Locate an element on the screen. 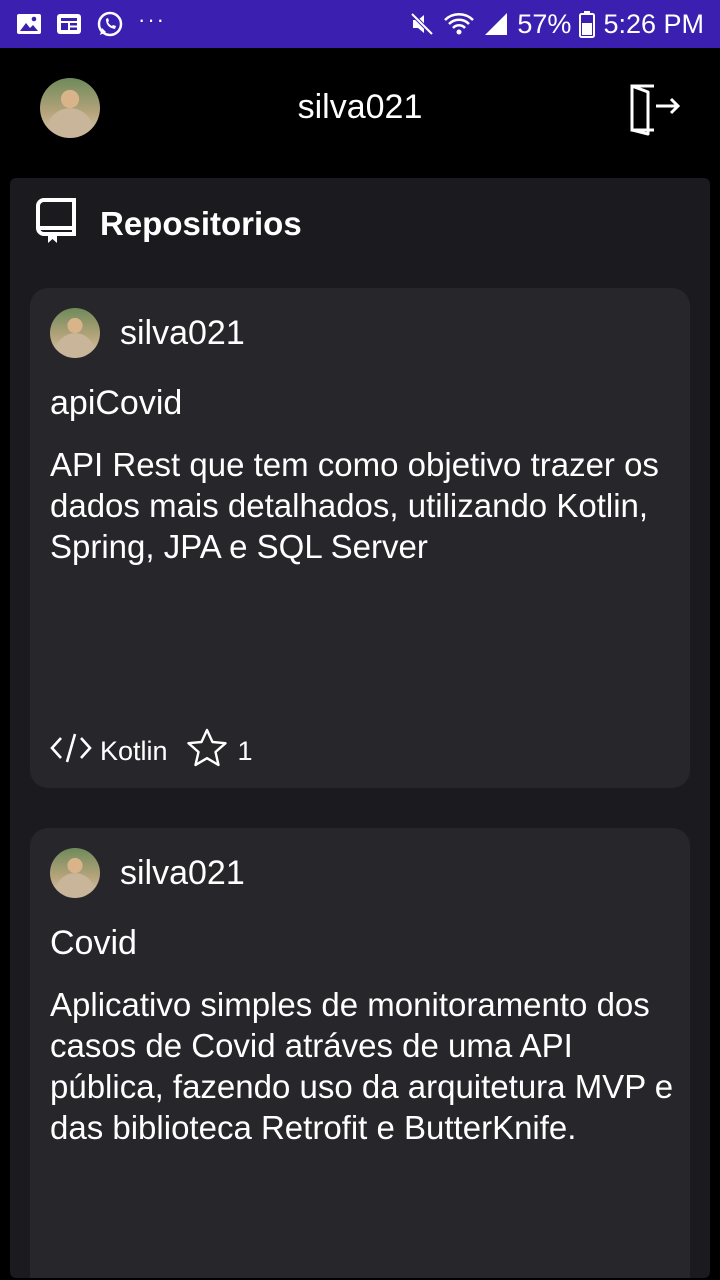 The height and width of the screenshot is (1280, 720). page-title: silva021 is located at coordinates (360, 107).